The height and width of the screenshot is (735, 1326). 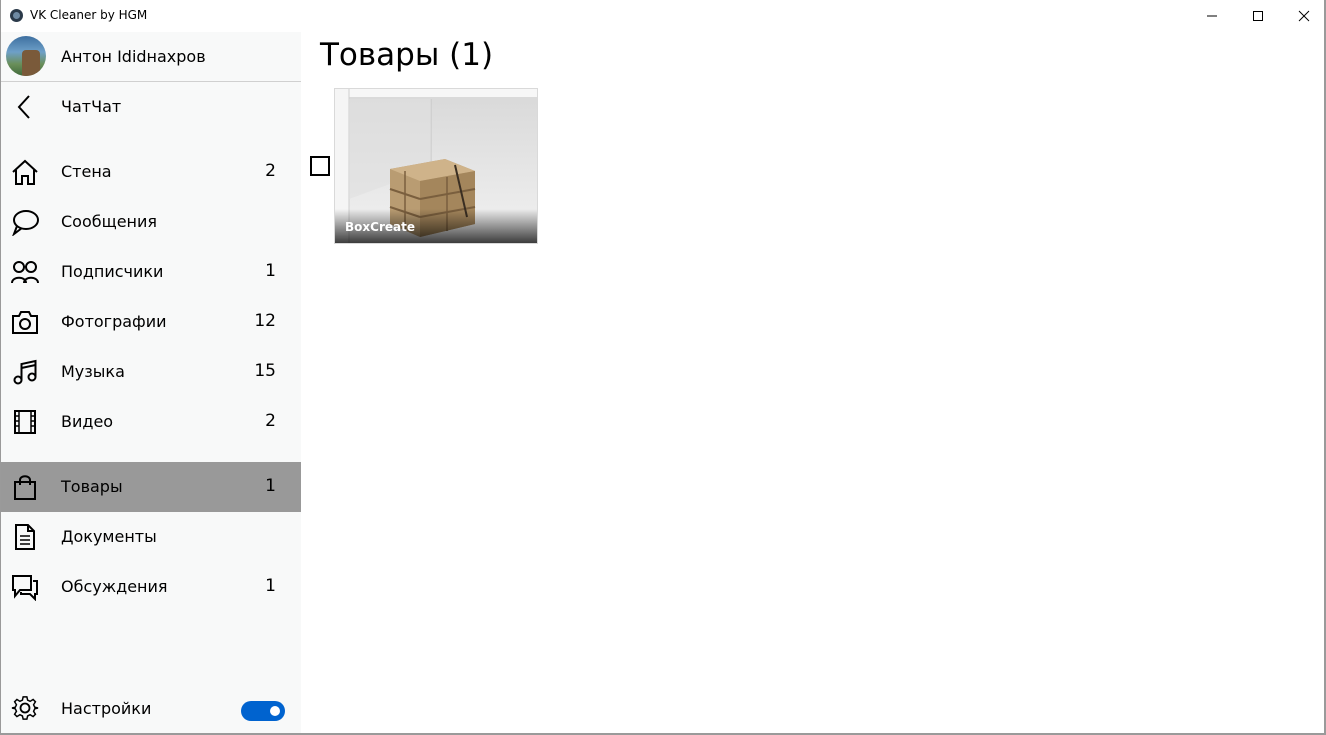 What do you see at coordinates (91, 106) in the screenshot?
I see `back-label: ЧатЧат` at bounding box center [91, 106].